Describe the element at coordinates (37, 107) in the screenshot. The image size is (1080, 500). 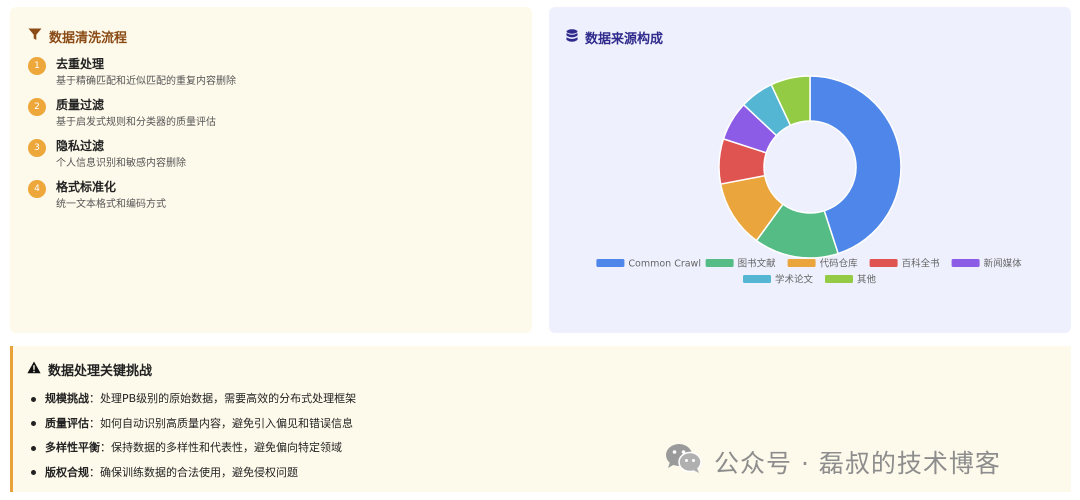
I see `step-number-badge: 2` at that location.